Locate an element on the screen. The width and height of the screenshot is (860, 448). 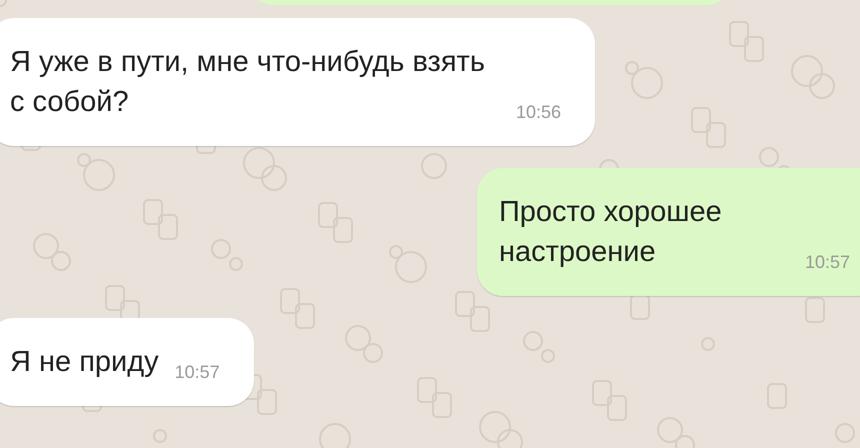
message-time: 10:56 is located at coordinates (539, 112).